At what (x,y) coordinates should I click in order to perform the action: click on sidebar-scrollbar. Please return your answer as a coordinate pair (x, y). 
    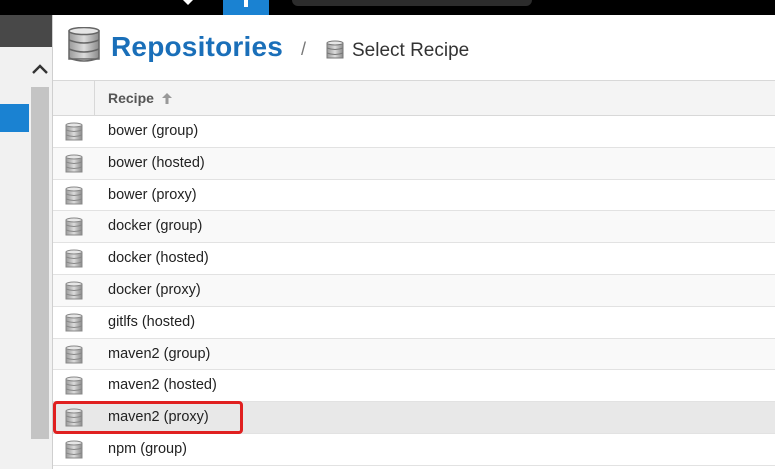
    Looking at the image, I should click on (40, 263).